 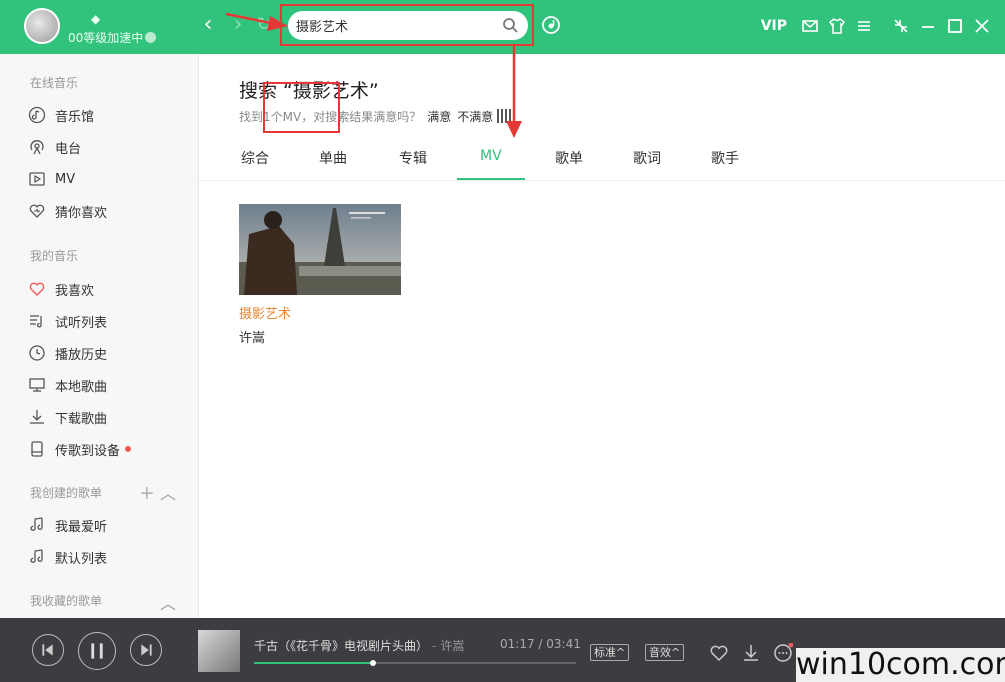 I want to click on sidebar-item-label: 电台, so click(x=68, y=149).